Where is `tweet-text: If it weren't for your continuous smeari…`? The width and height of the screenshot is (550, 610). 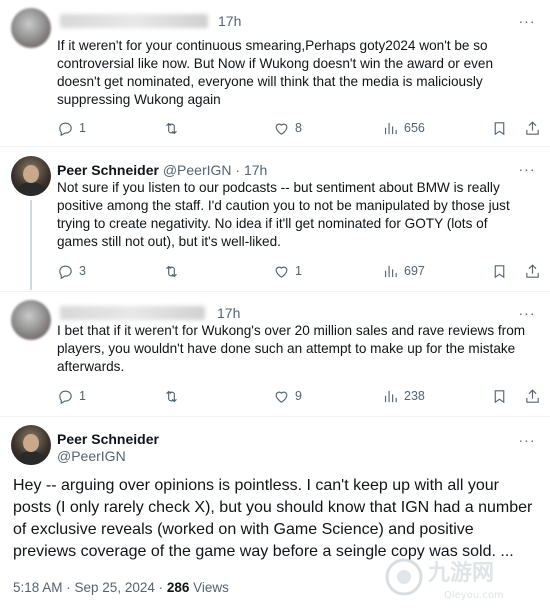 tweet-text: If it weren't for your continuous smeari… is located at coordinates (275, 72).